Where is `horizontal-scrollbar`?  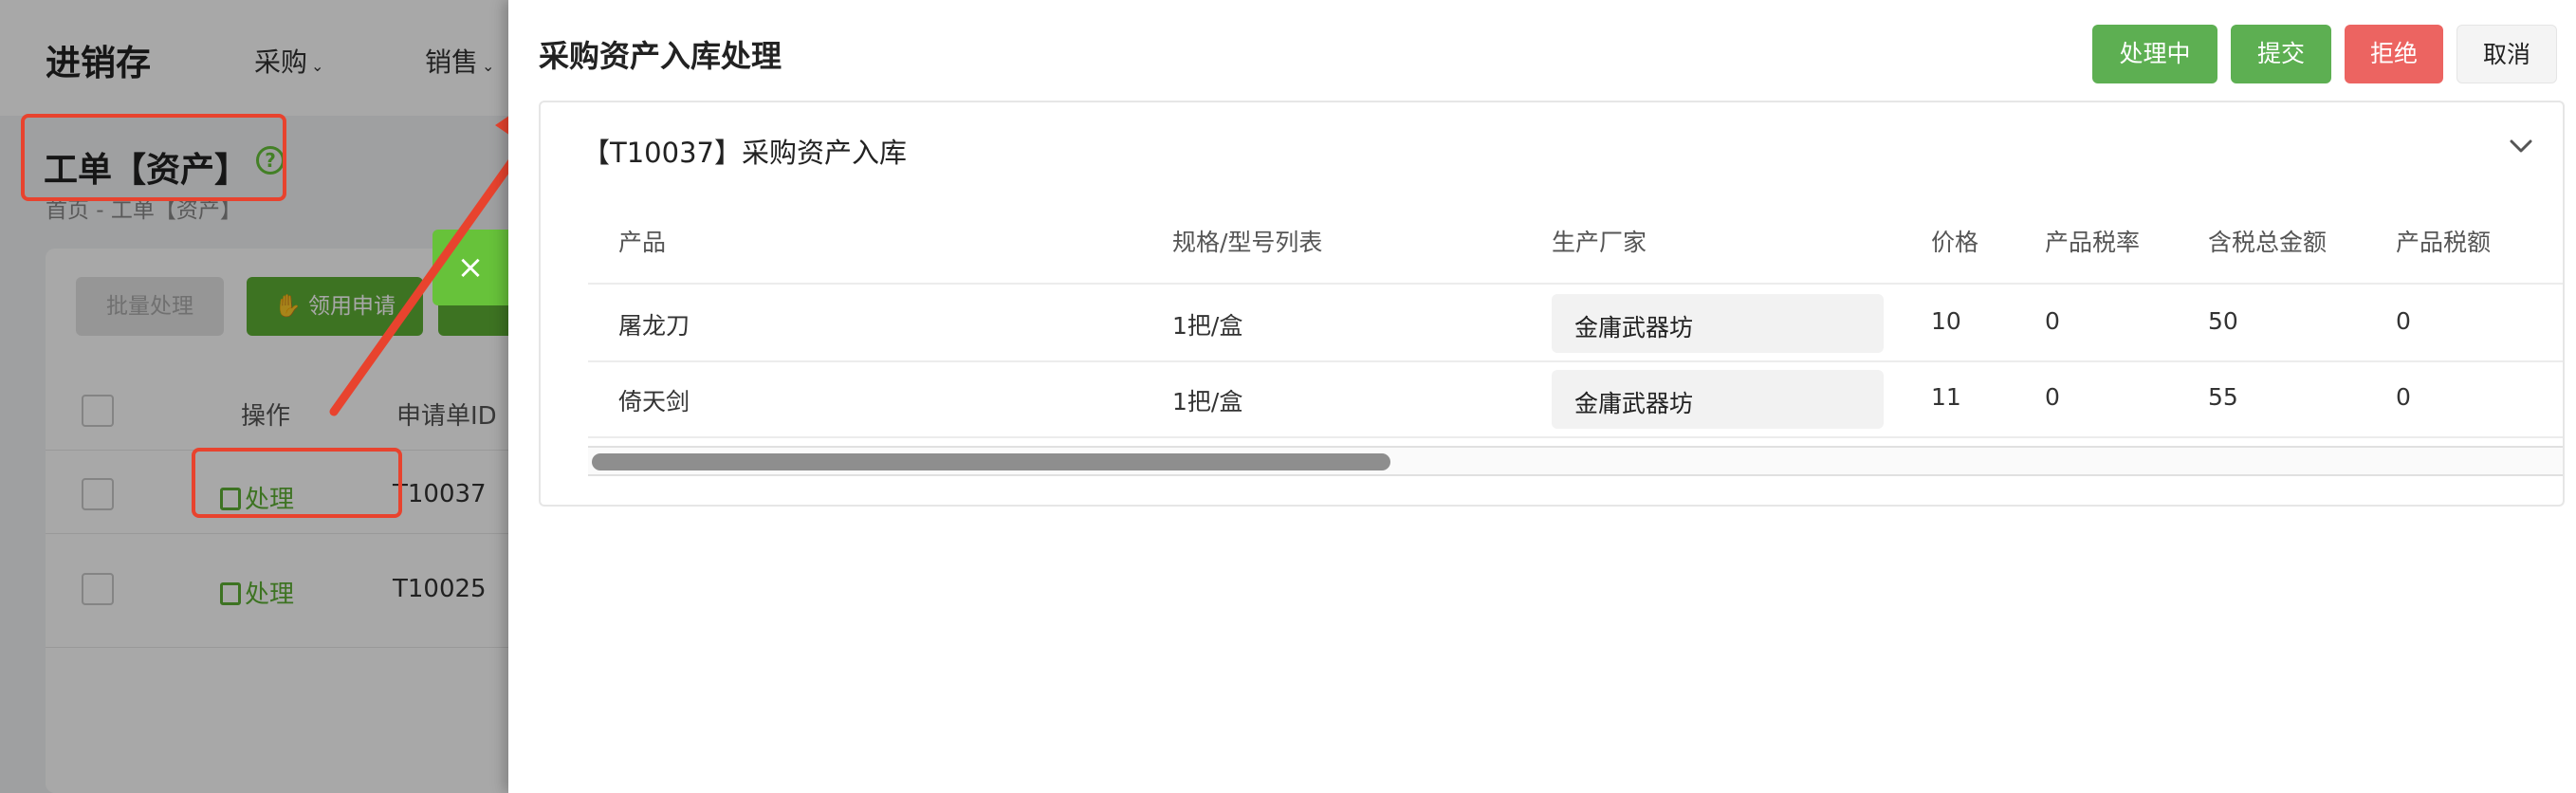
horizontal-scrollbar is located at coordinates (1575, 461).